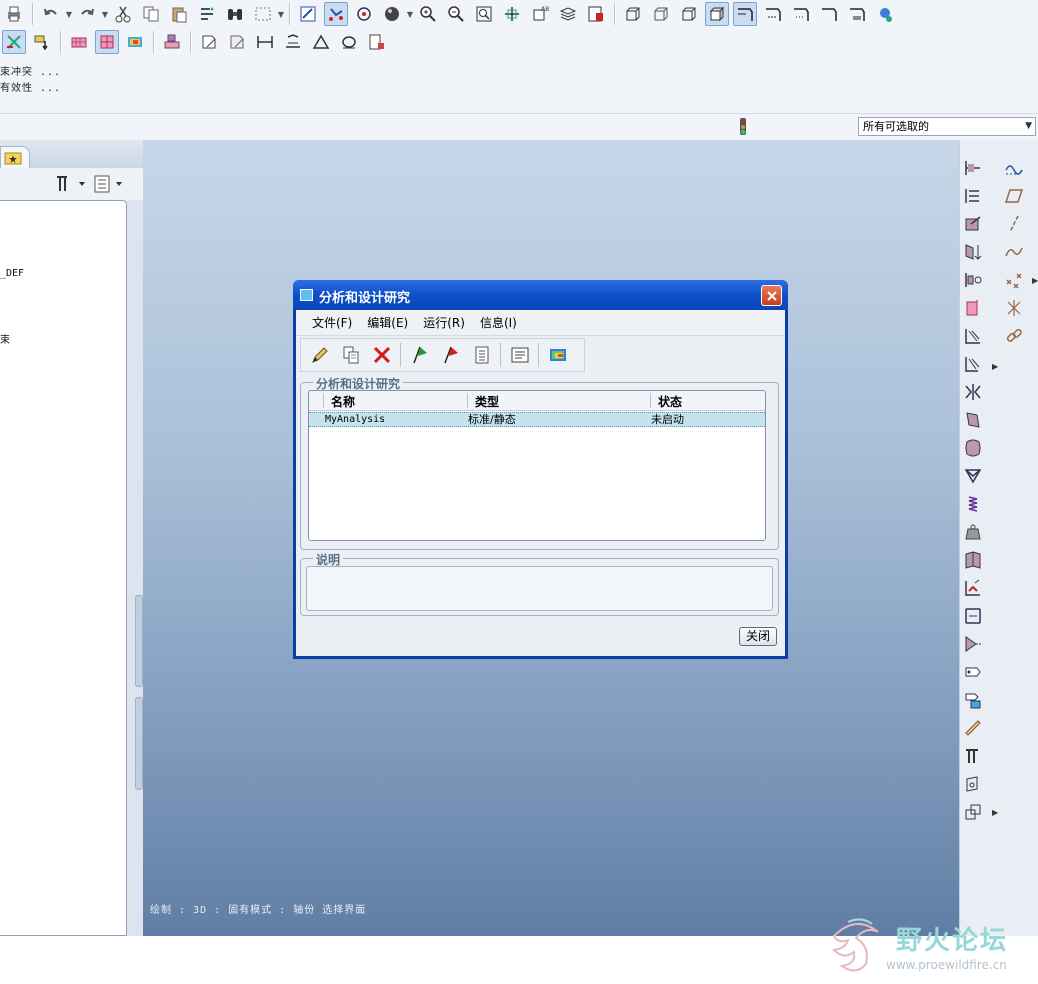 This screenshot has width=1038, height=984. I want to click on centrifugal-load-button, so click(973, 308).